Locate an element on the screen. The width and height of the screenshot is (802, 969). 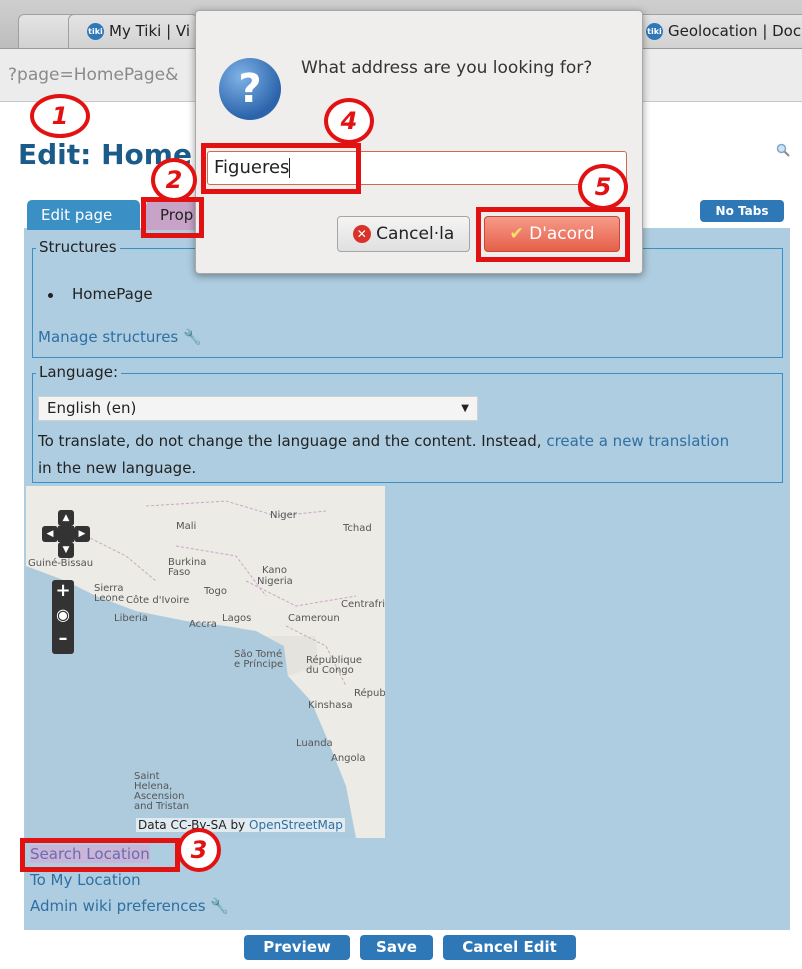
language-select-value: English (en) is located at coordinates (92, 408).